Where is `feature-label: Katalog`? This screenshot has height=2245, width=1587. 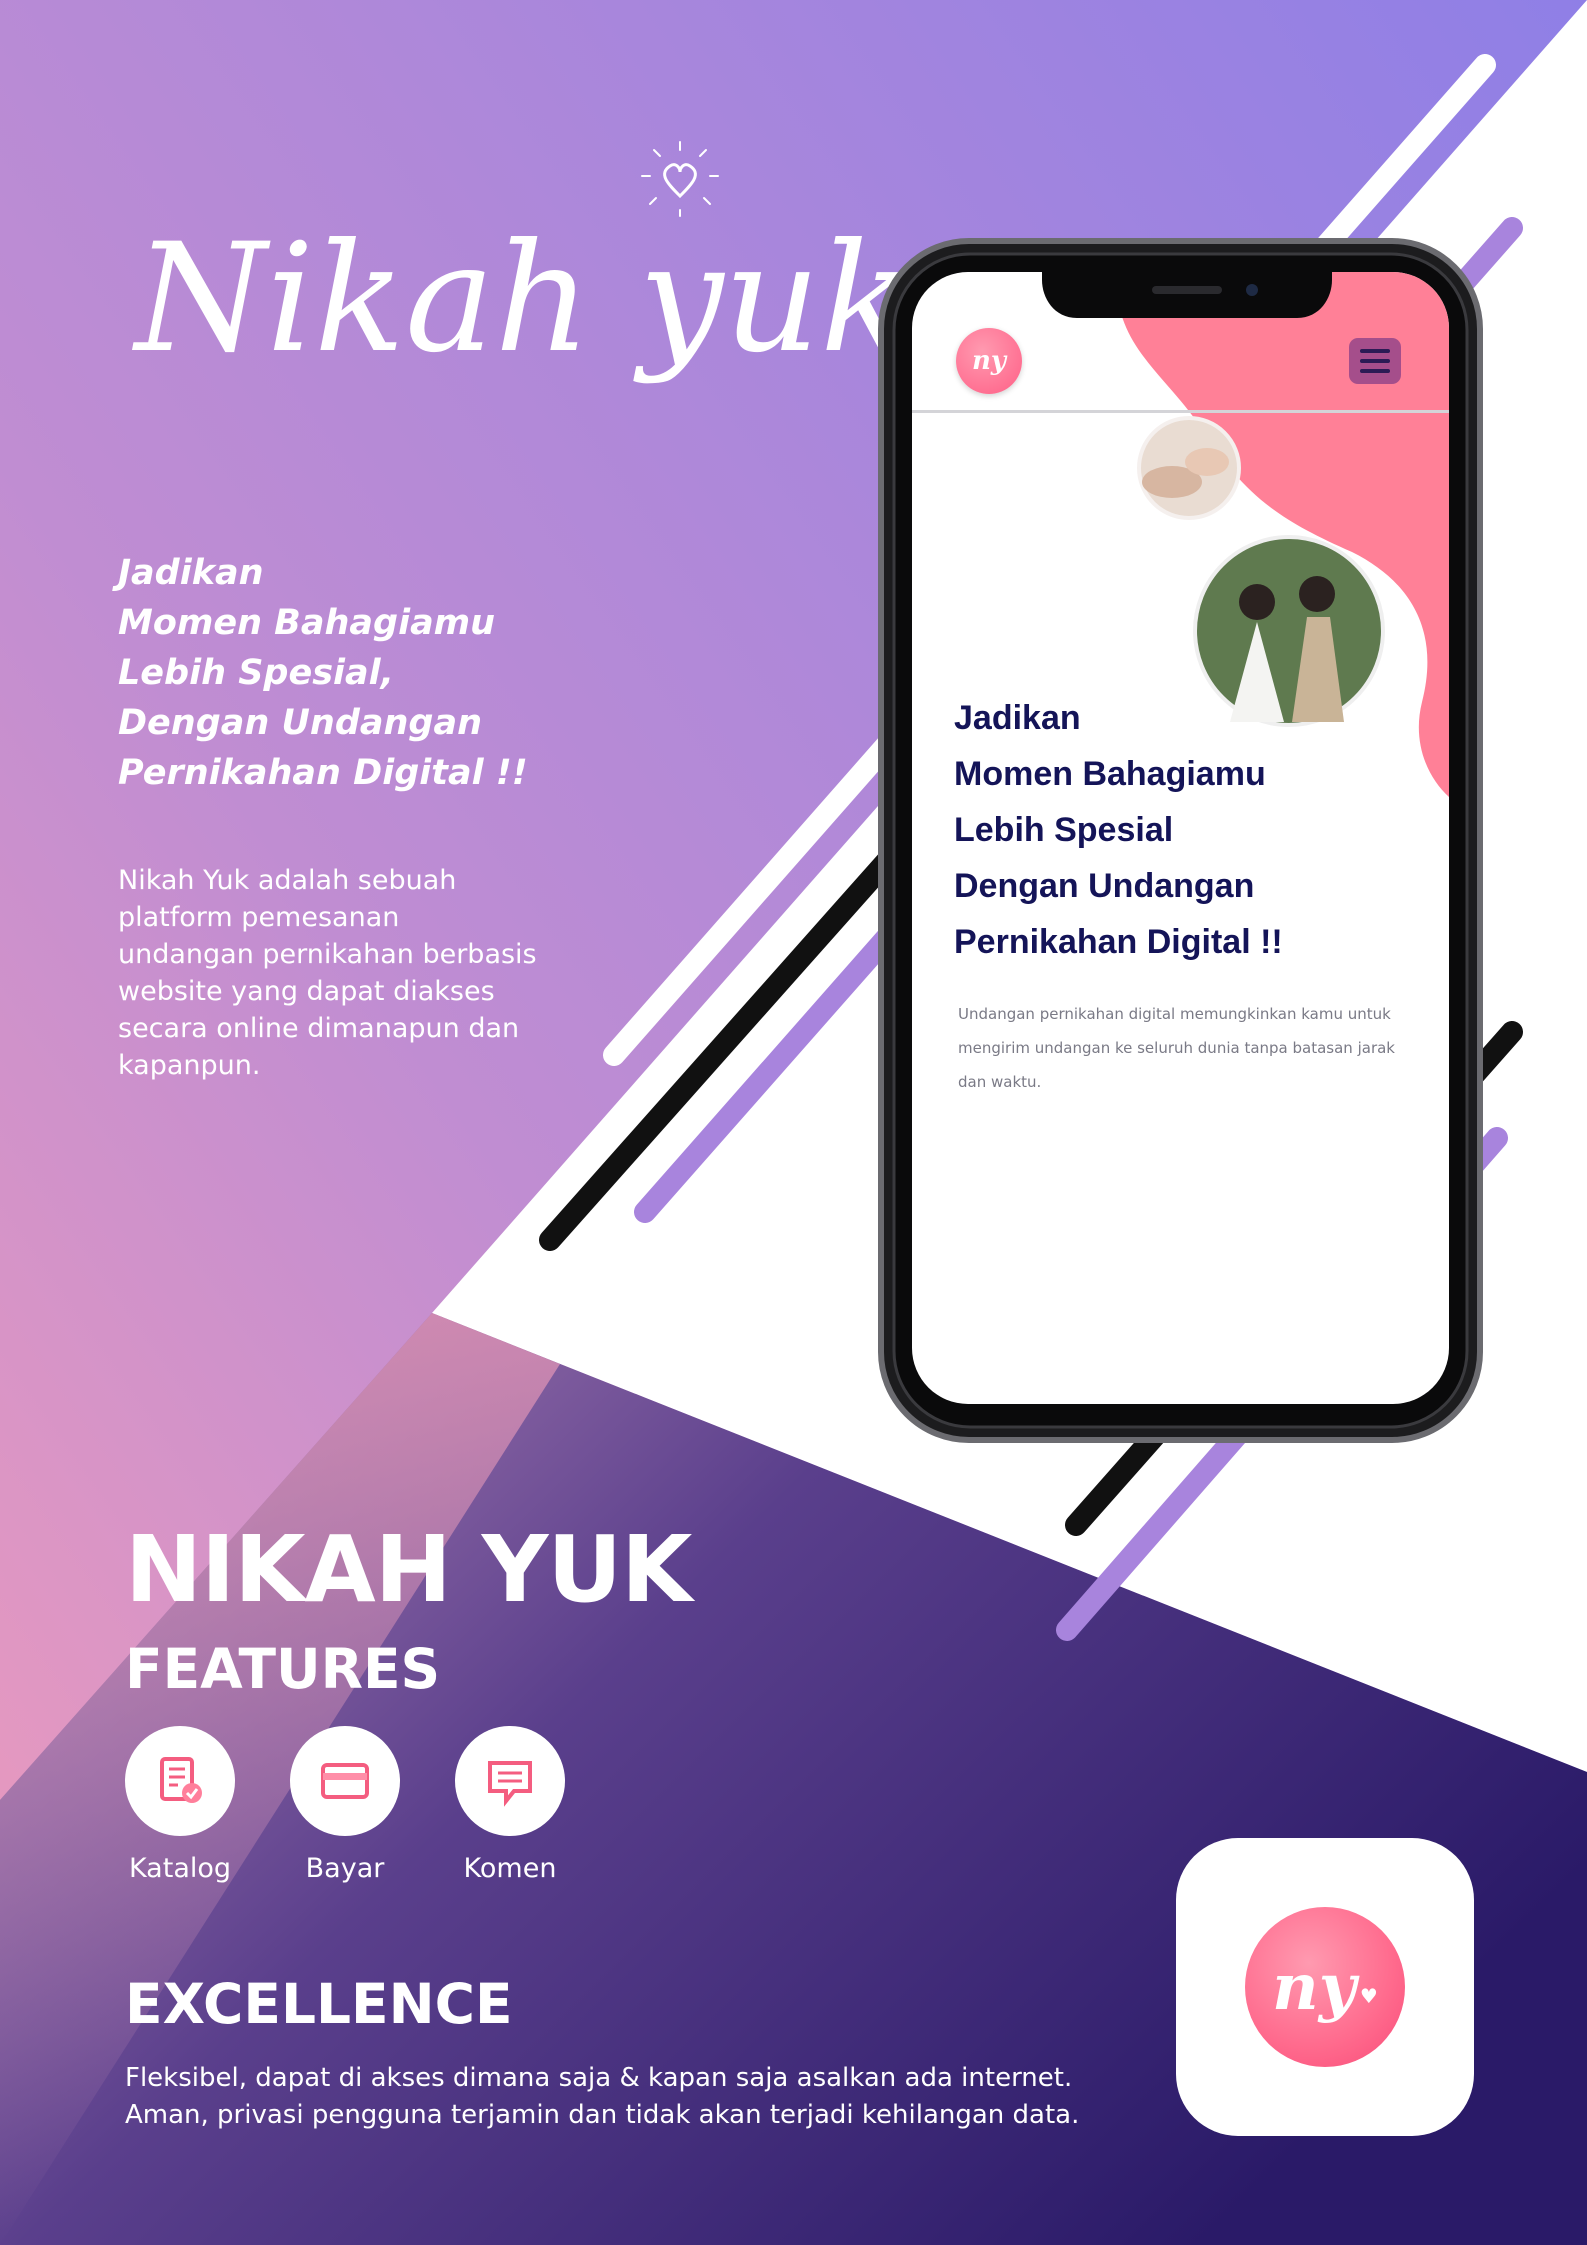
feature-label: Katalog is located at coordinates (180, 1868).